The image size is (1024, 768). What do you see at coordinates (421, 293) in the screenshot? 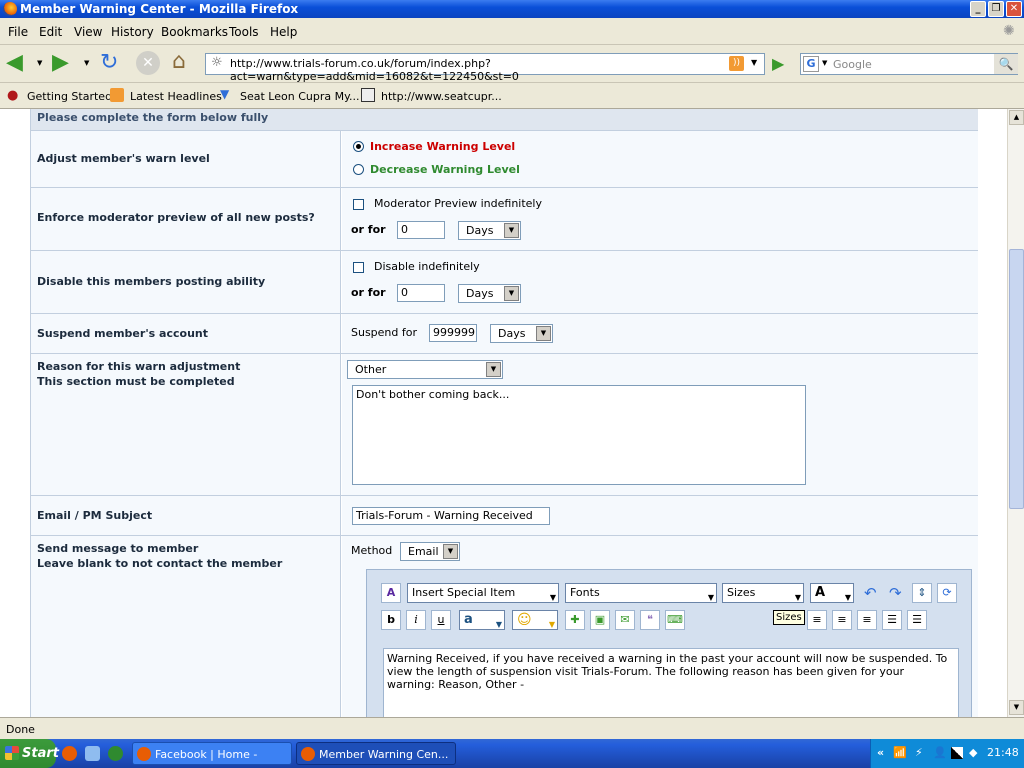
I see `posting-days-input: 0` at bounding box center [421, 293].